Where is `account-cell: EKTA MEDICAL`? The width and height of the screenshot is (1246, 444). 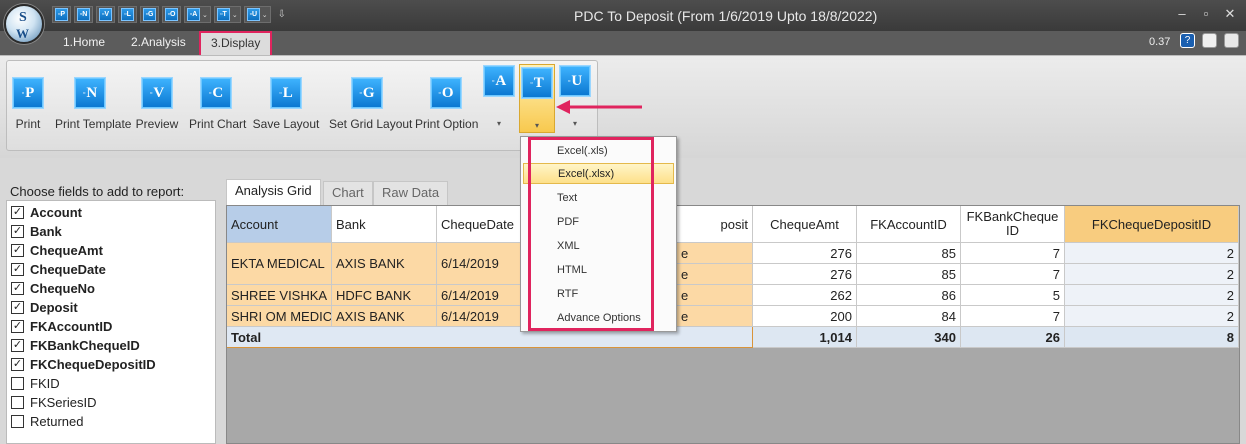
account-cell: EKTA MEDICAL is located at coordinates (279, 264).